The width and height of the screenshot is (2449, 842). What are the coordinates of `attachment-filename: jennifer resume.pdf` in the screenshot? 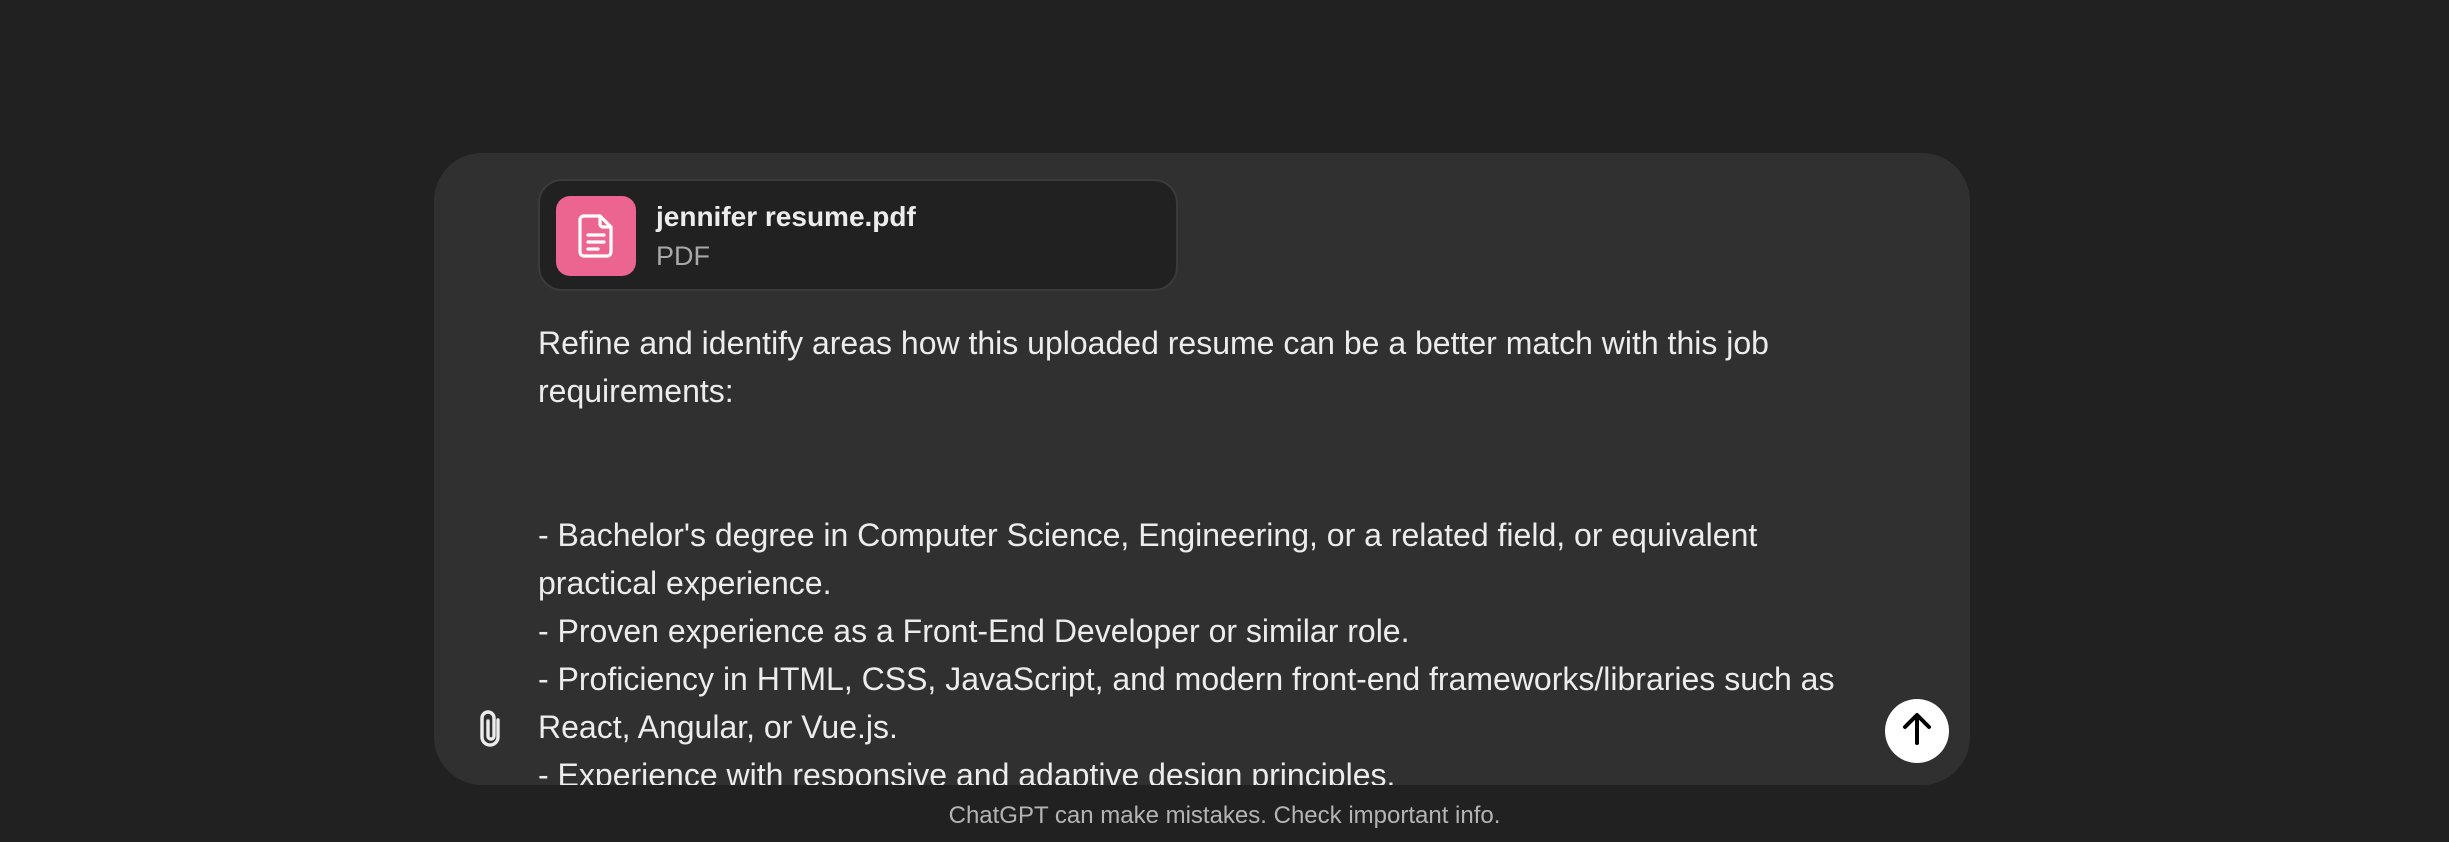 It's located at (786, 216).